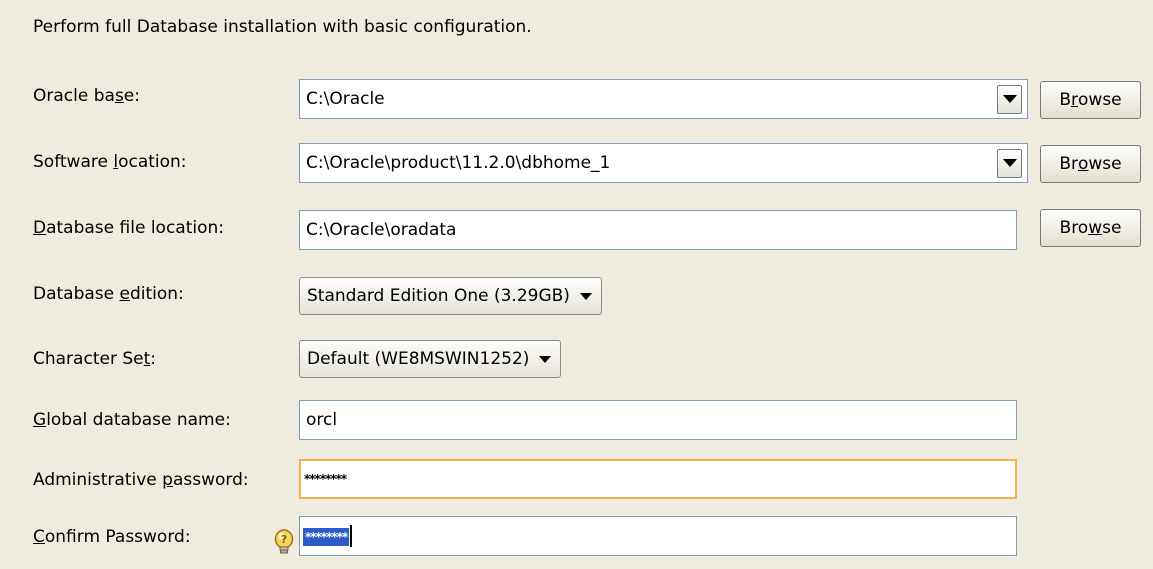 The image size is (1153, 569). What do you see at coordinates (110, 162) in the screenshot?
I see `software-location-label: Software location:` at bounding box center [110, 162].